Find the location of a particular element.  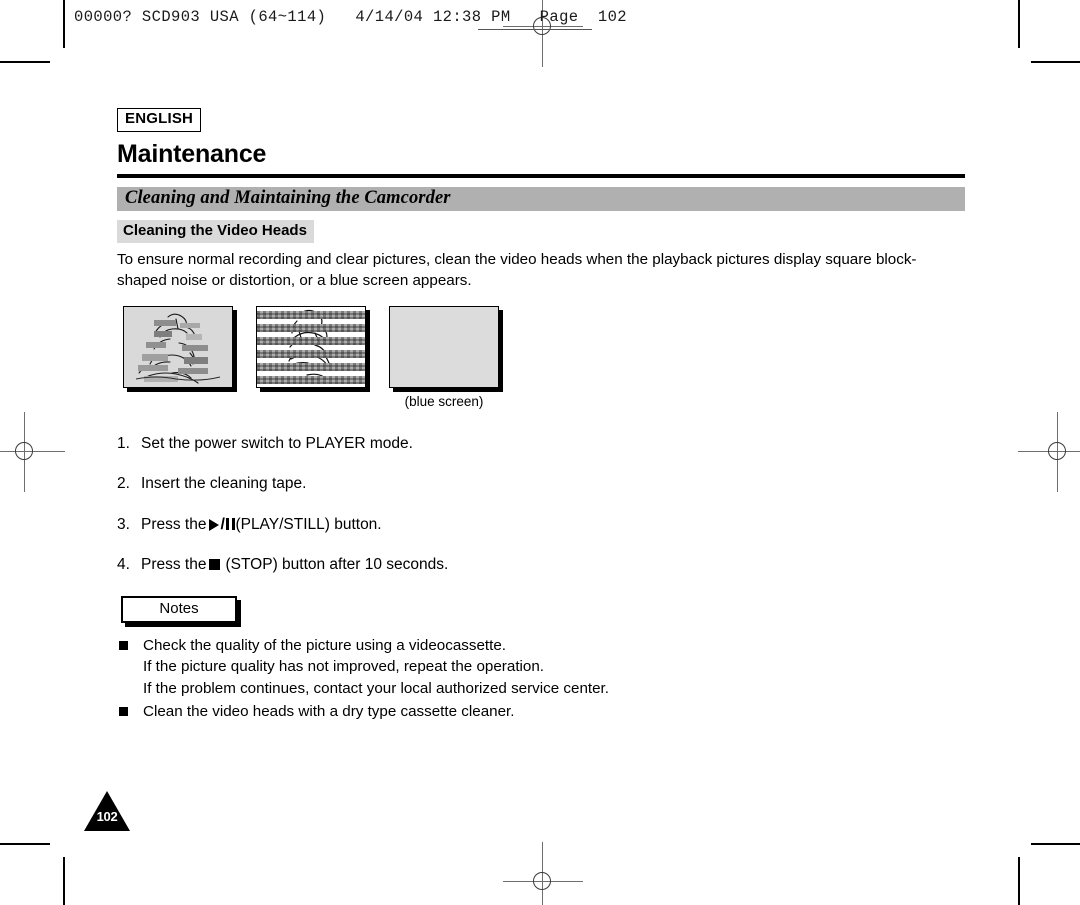

figure-scanline-noise-art is located at coordinates (311, 346).